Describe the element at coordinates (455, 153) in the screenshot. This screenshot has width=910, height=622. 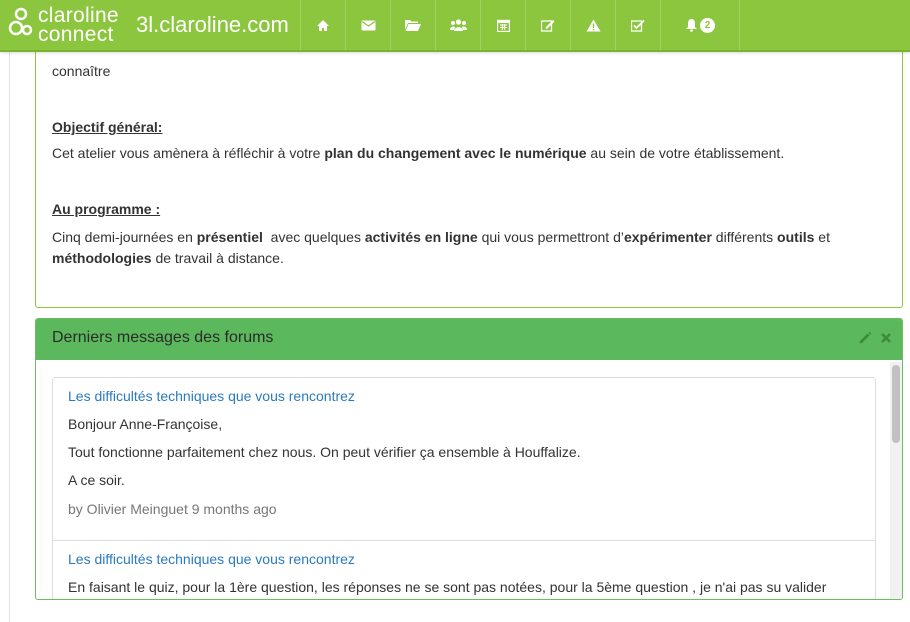
I see `objectif-bold-text: plan du changement avec le numérique` at that location.